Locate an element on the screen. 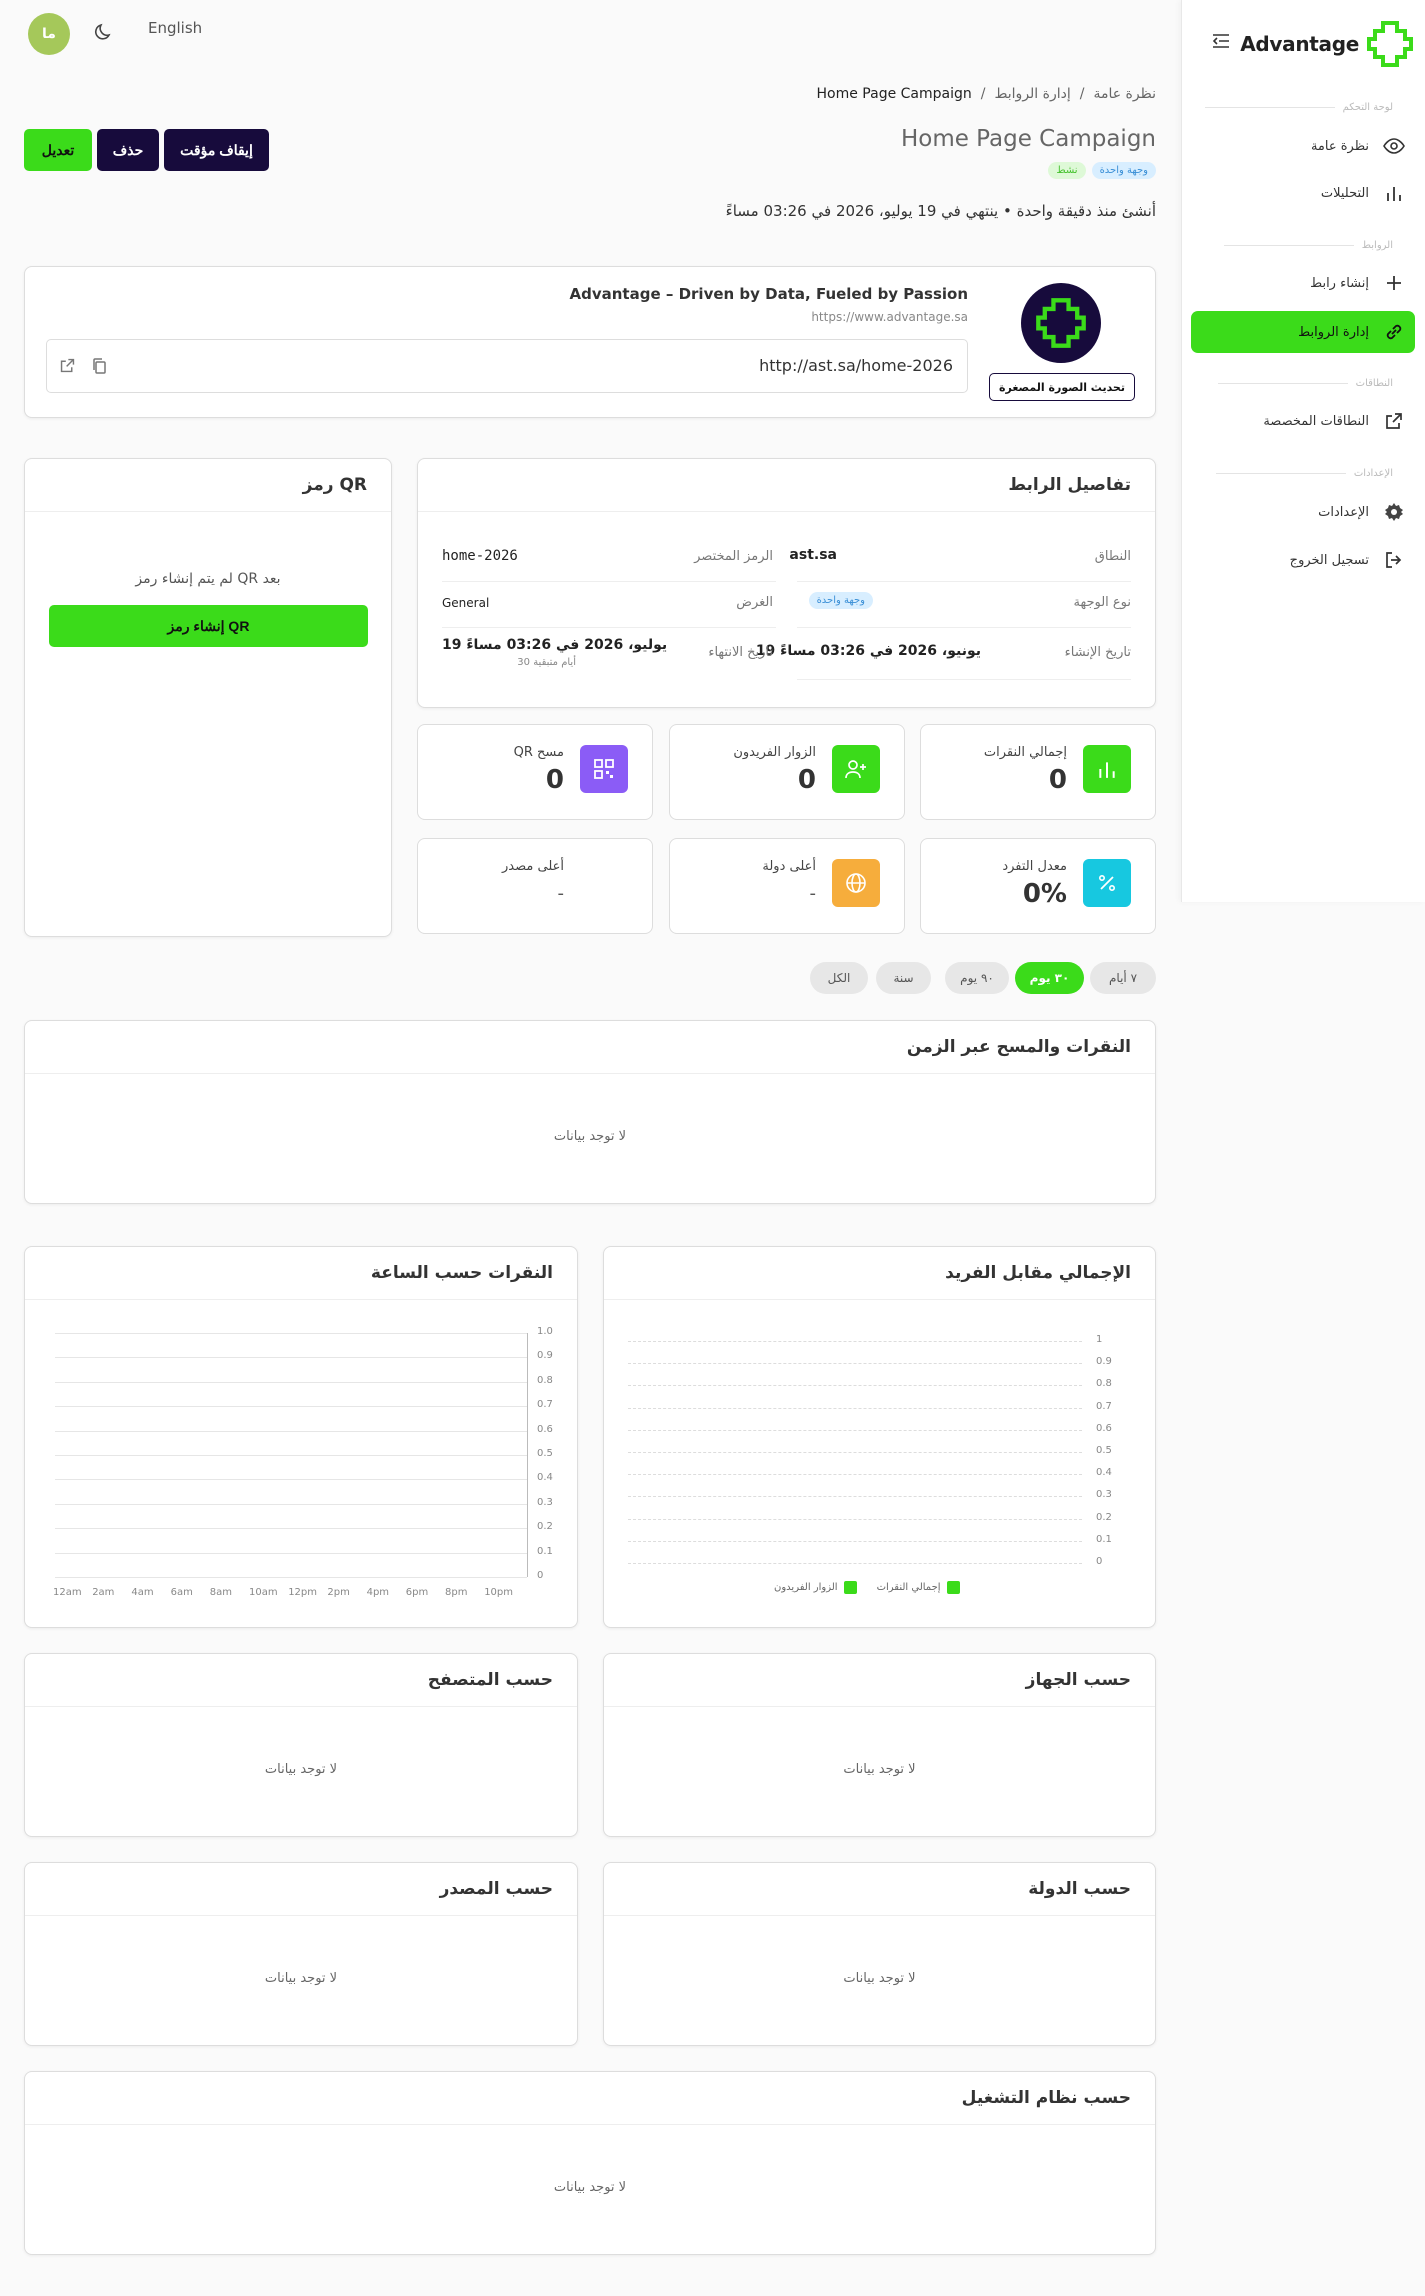  open-external-icon is located at coordinates (67, 367).